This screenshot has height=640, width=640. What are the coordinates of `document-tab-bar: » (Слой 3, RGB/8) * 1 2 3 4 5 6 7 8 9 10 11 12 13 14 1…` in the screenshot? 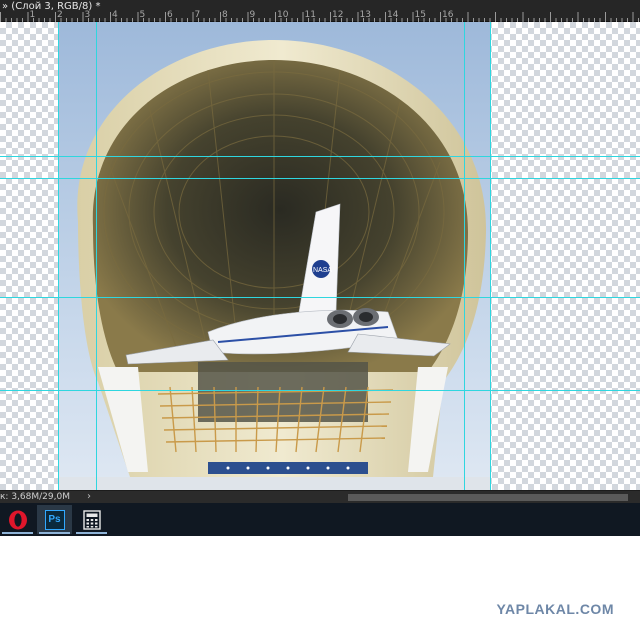 It's located at (320, 11).